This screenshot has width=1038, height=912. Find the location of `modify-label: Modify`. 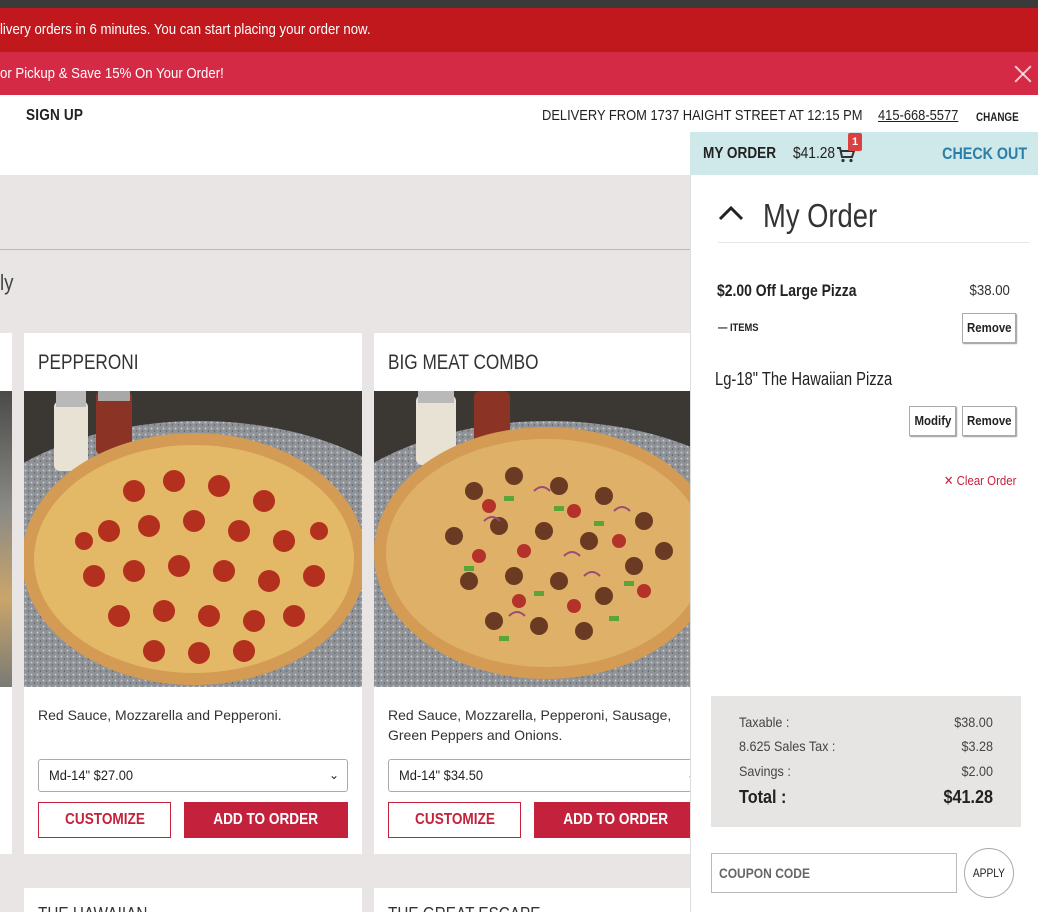

modify-label: Modify is located at coordinates (932, 420).